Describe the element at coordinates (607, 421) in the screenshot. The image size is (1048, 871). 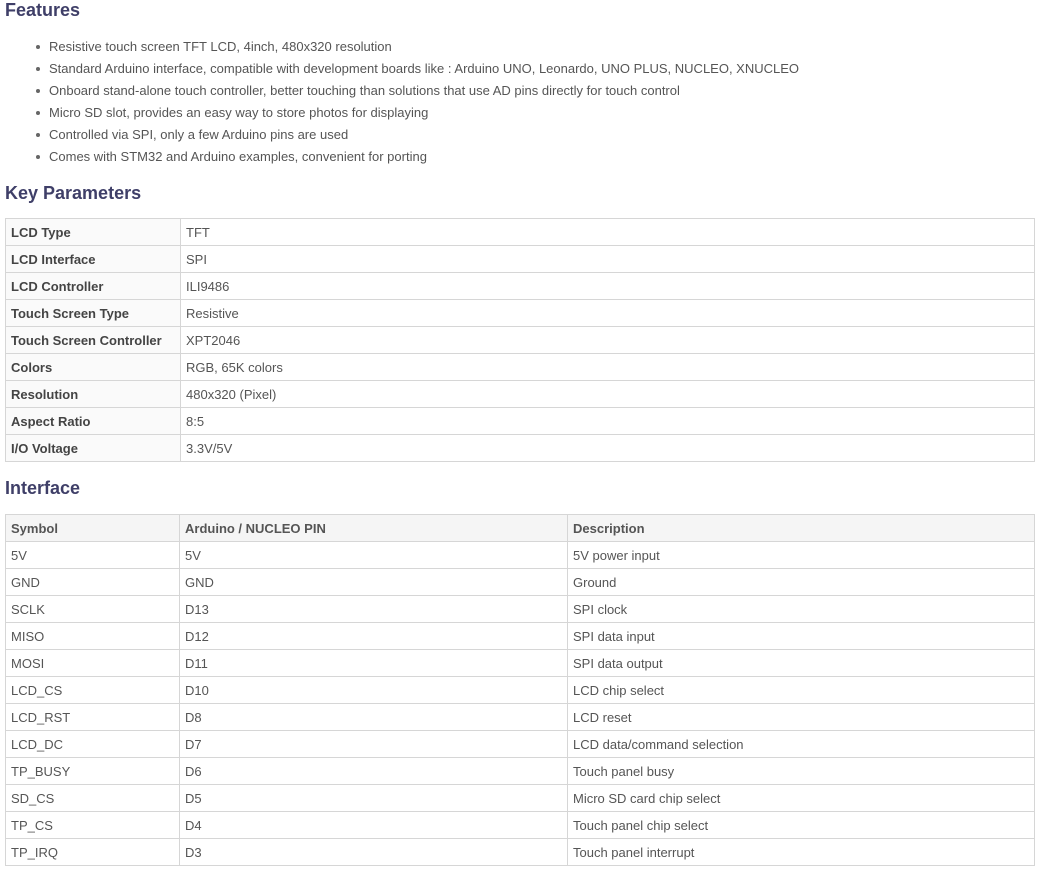
I see `parameter-value: 8:5` at that location.